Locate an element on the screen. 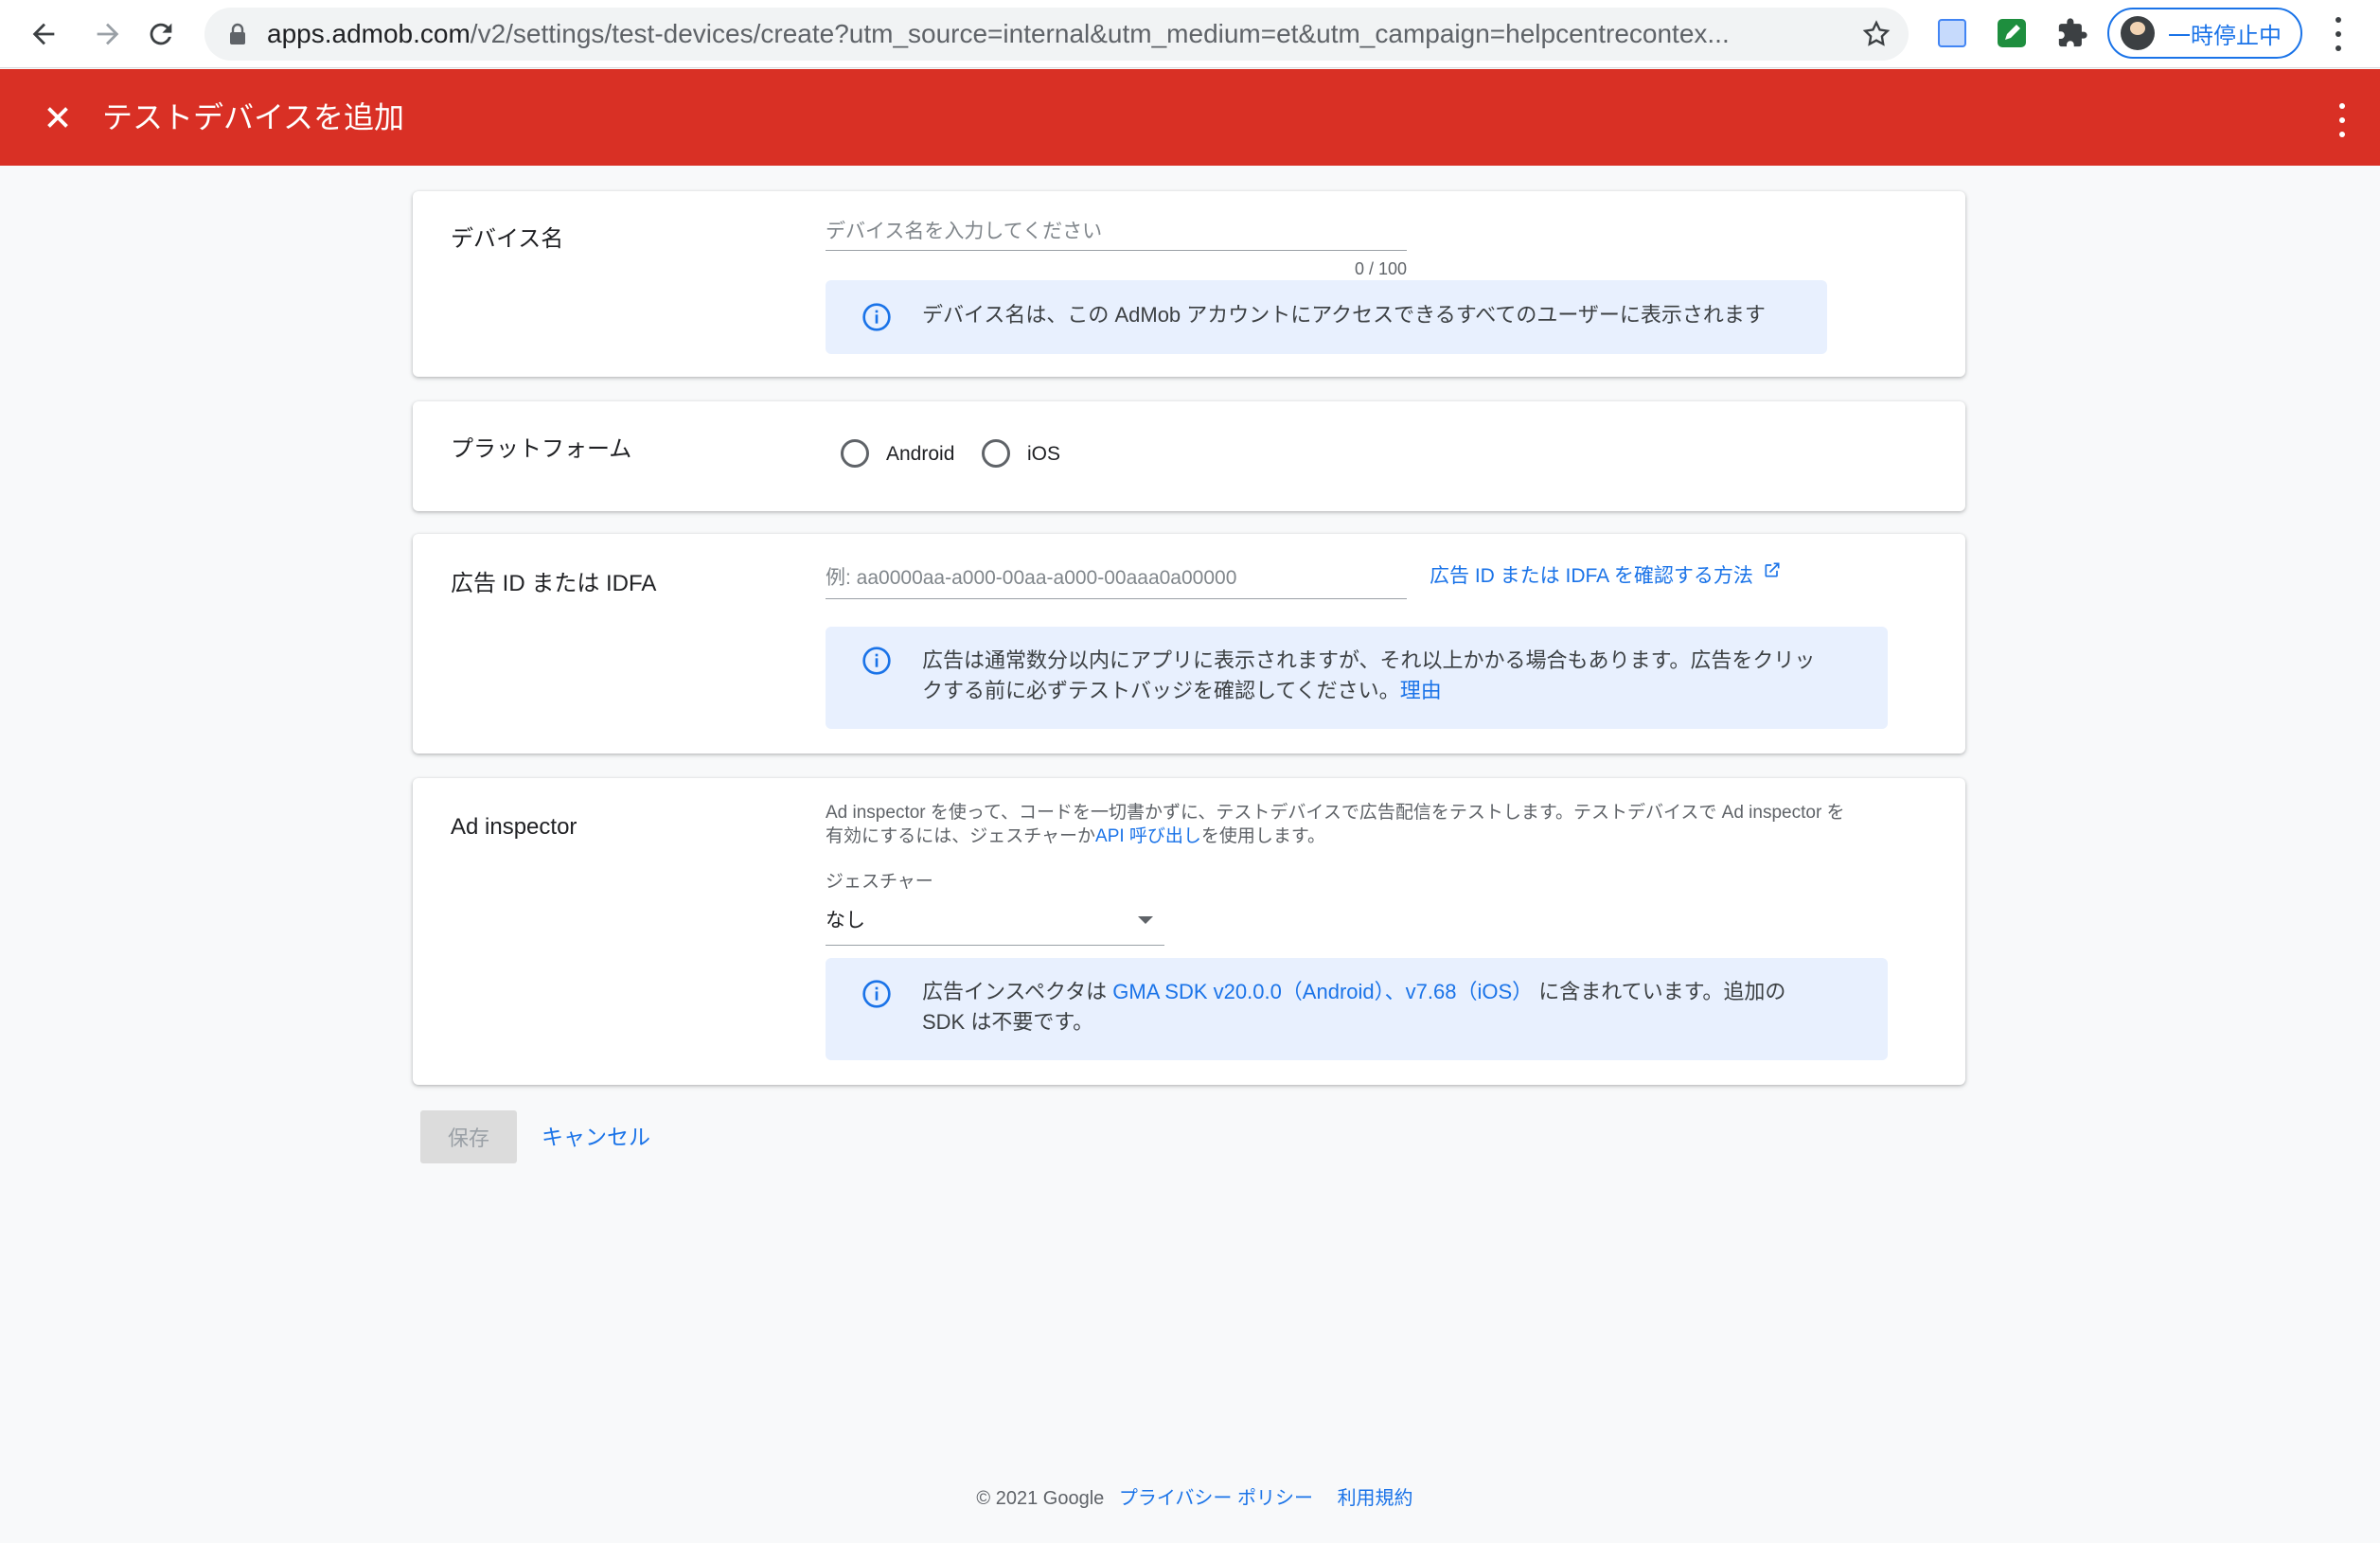 The width and height of the screenshot is (2380, 1543). radio-android-label: Android is located at coordinates (920, 454).